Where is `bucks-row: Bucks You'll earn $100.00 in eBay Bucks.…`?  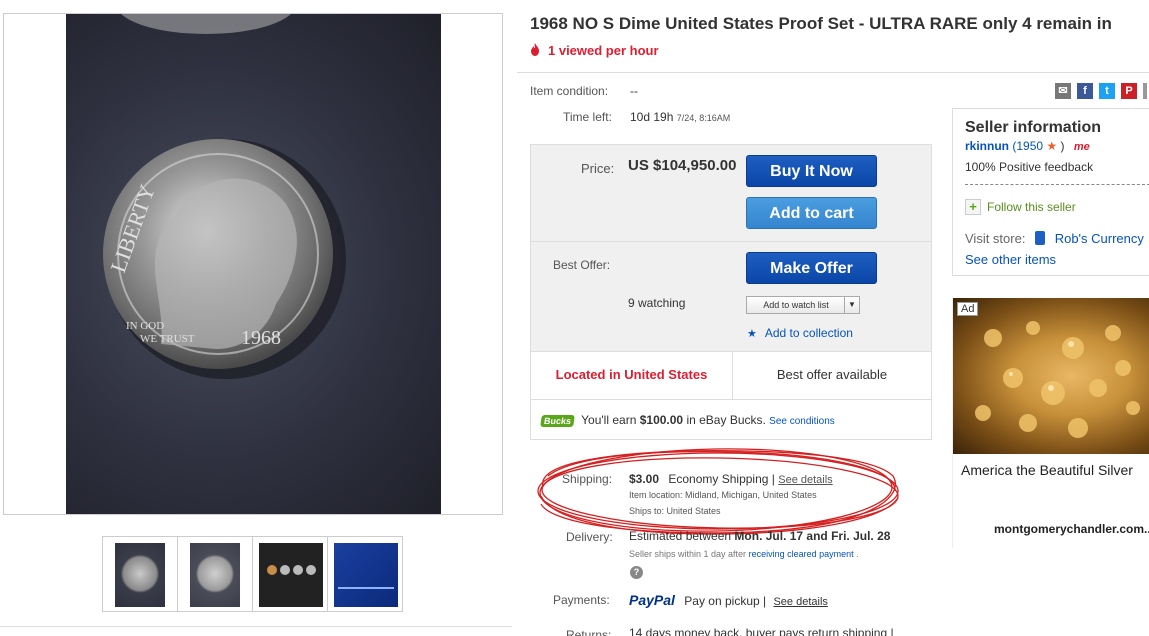 bucks-row: Bucks You'll earn $100.00 in eBay Bucks.… is located at coordinates (687, 420).